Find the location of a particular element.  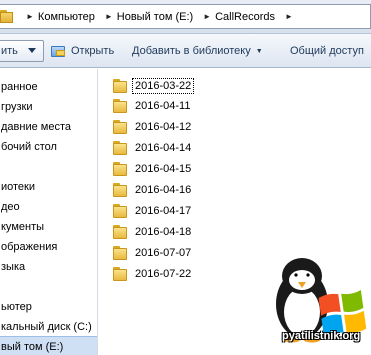

breadcrumb-drive-e: Новый том (E:) is located at coordinates (155, 17).